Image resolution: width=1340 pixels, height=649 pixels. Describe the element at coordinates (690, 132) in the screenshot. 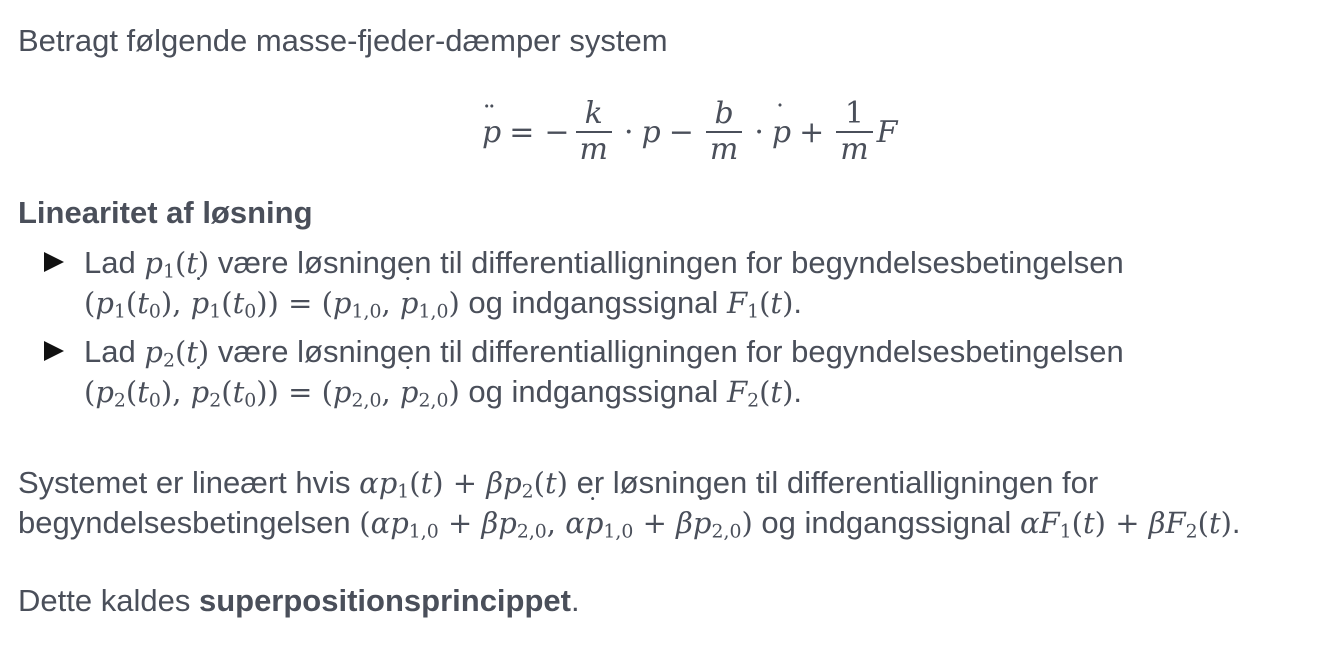

I see `equation: p=− km ·p− bm ·p+ 1m F` at that location.